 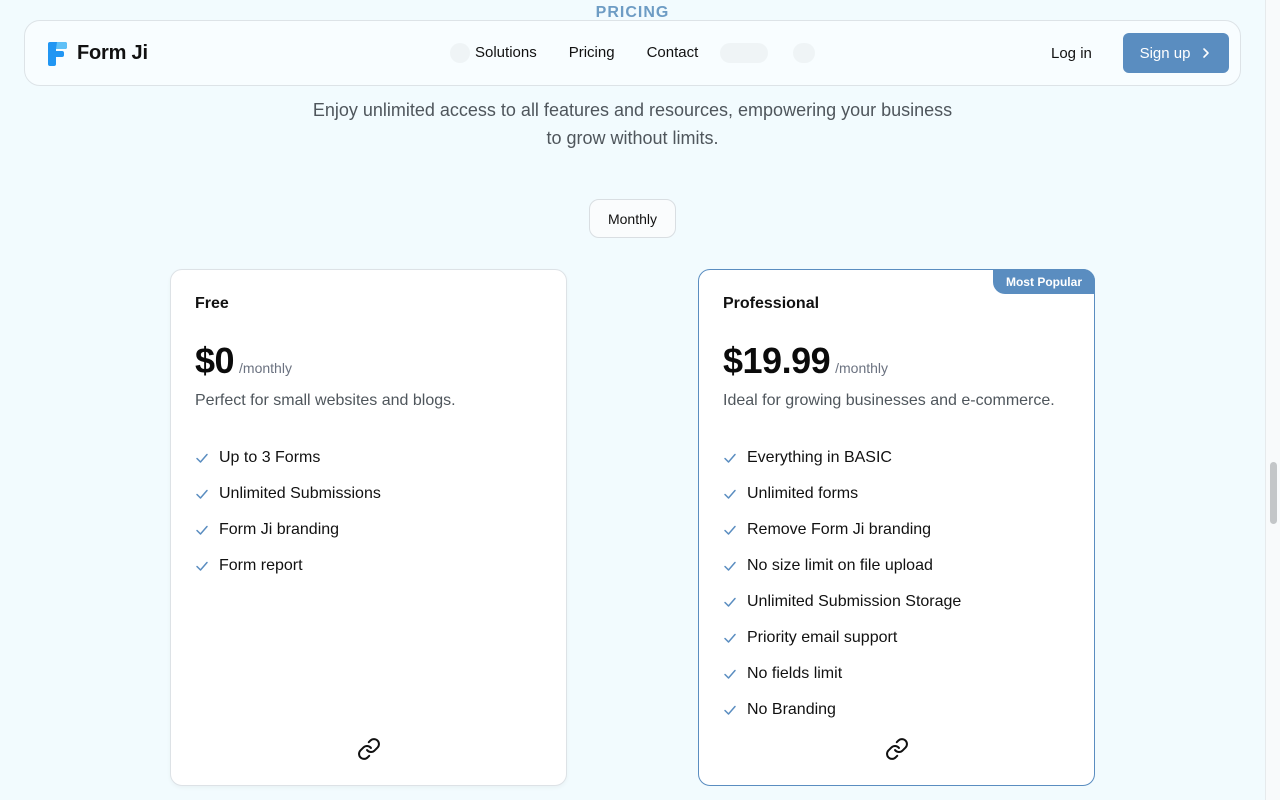 What do you see at coordinates (112, 52) in the screenshot?
I see `brand-name: Form Ji` at bounding box center [112, 52].